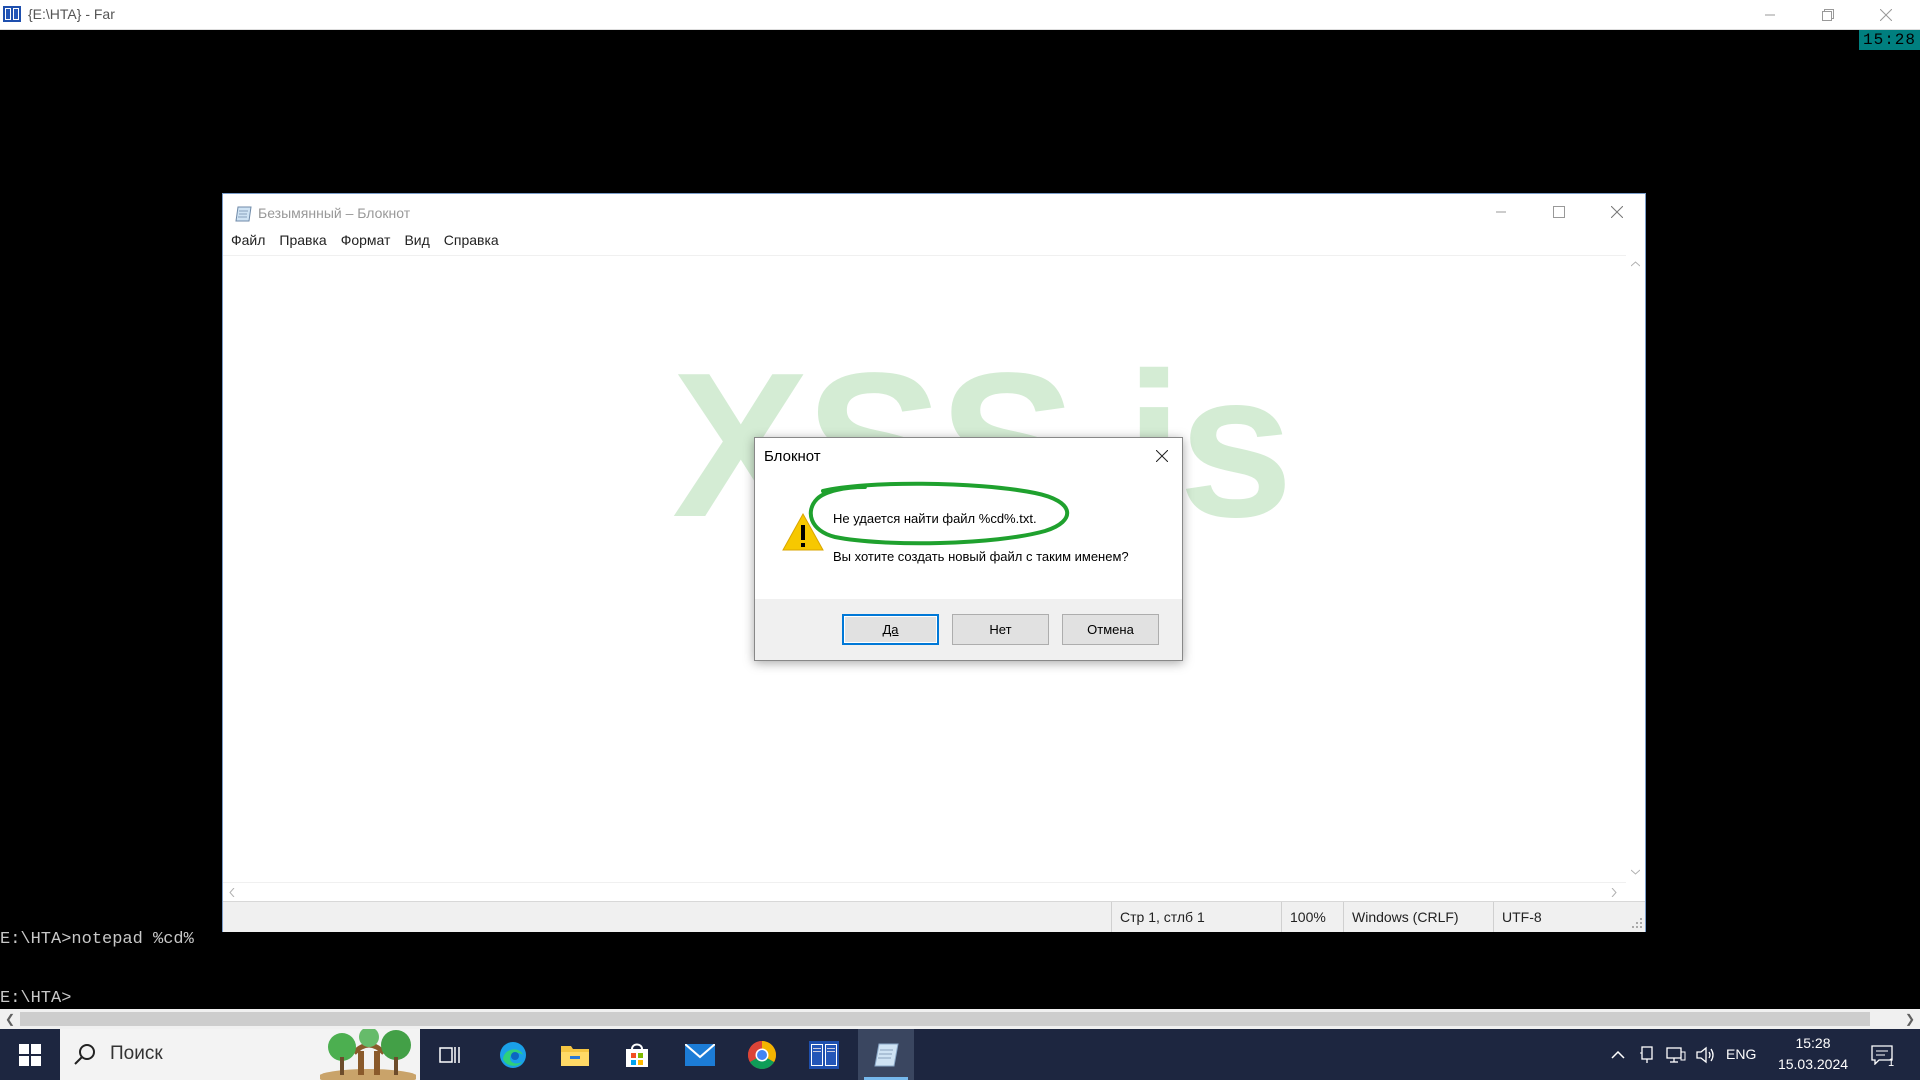 Image resolution: width=1920 pixels, height=1080 pixels. I want to click on notepad-minimize-button, so click(1501, 212).